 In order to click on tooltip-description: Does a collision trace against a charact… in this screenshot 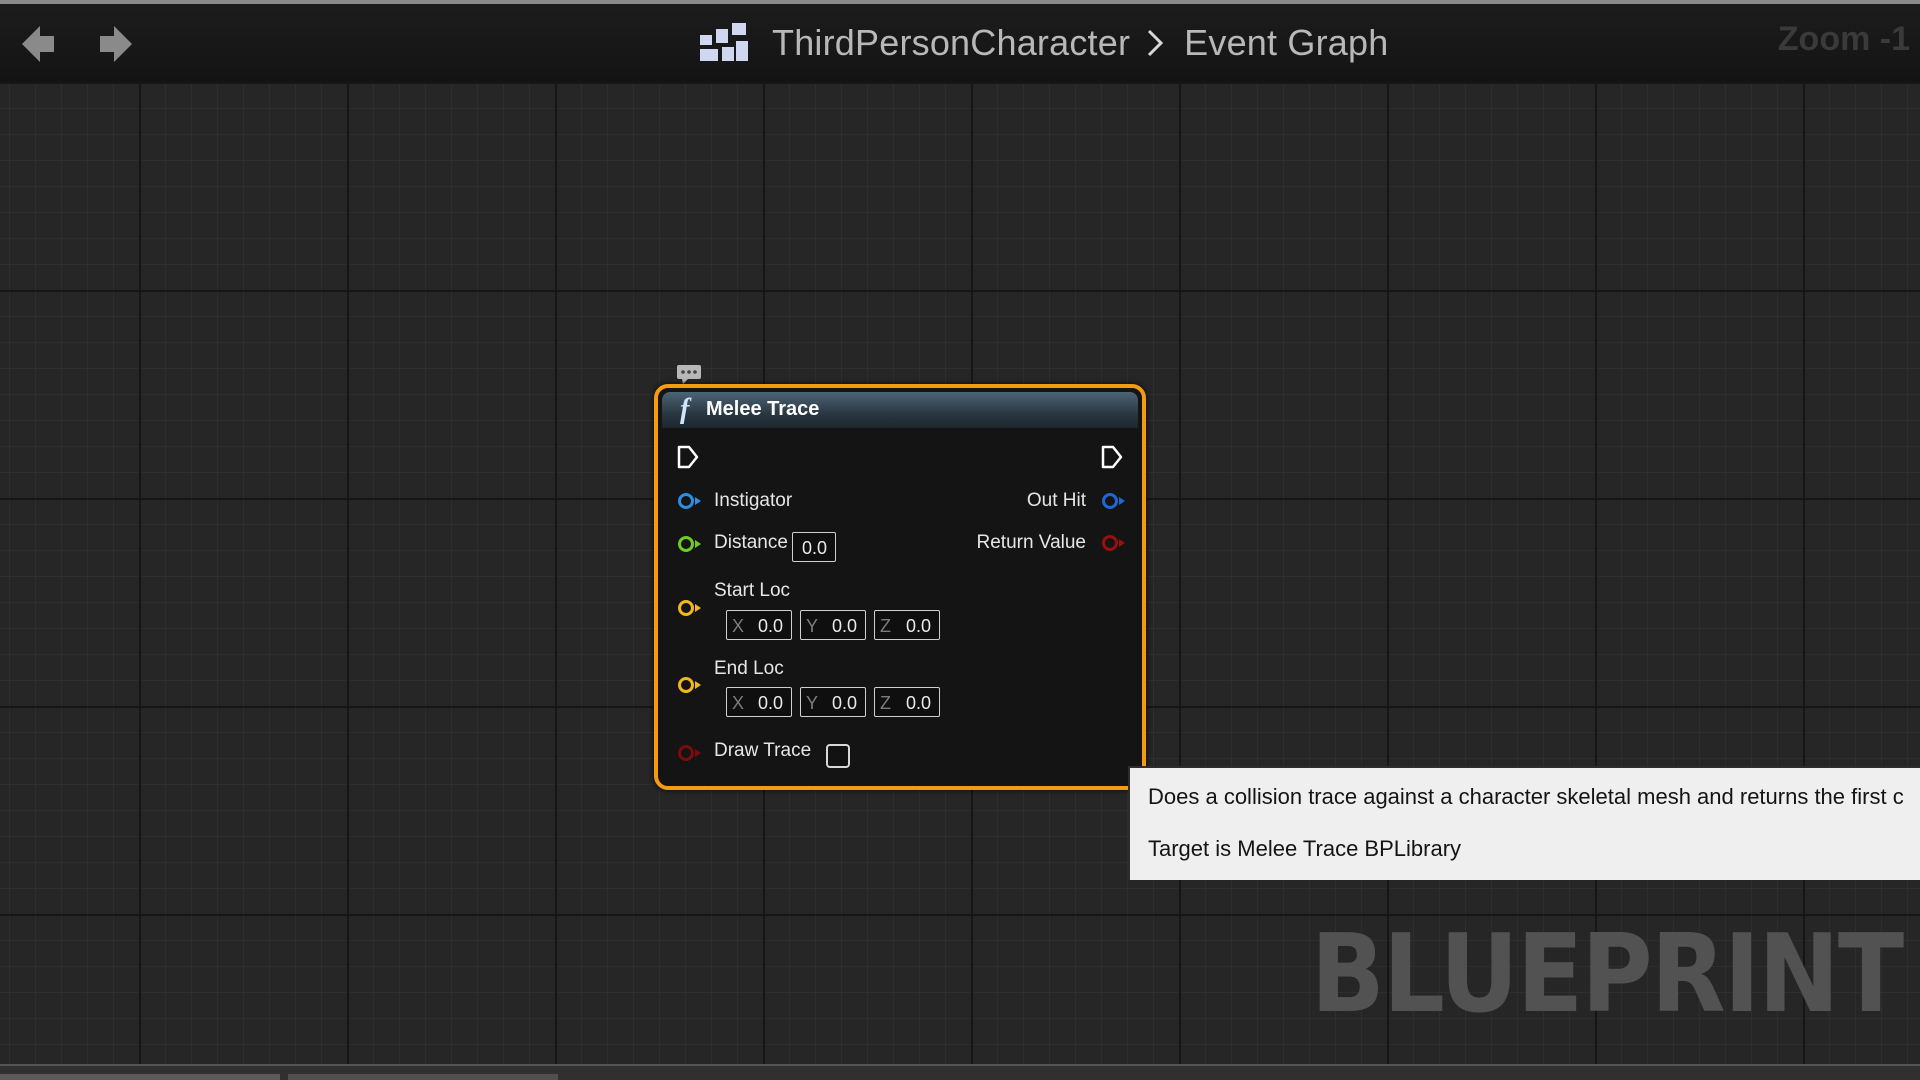, I will do `click(1526, 796)`.